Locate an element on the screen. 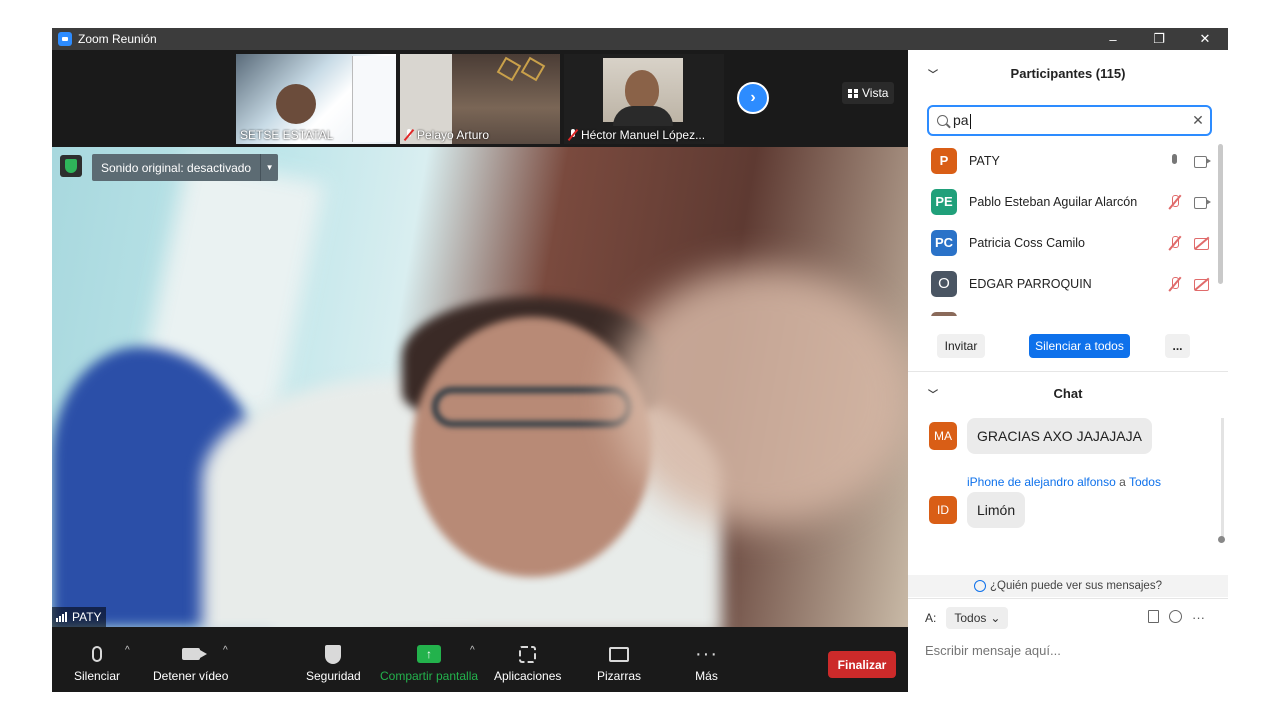  chat-message-input is located at coordinates (1070, 650).